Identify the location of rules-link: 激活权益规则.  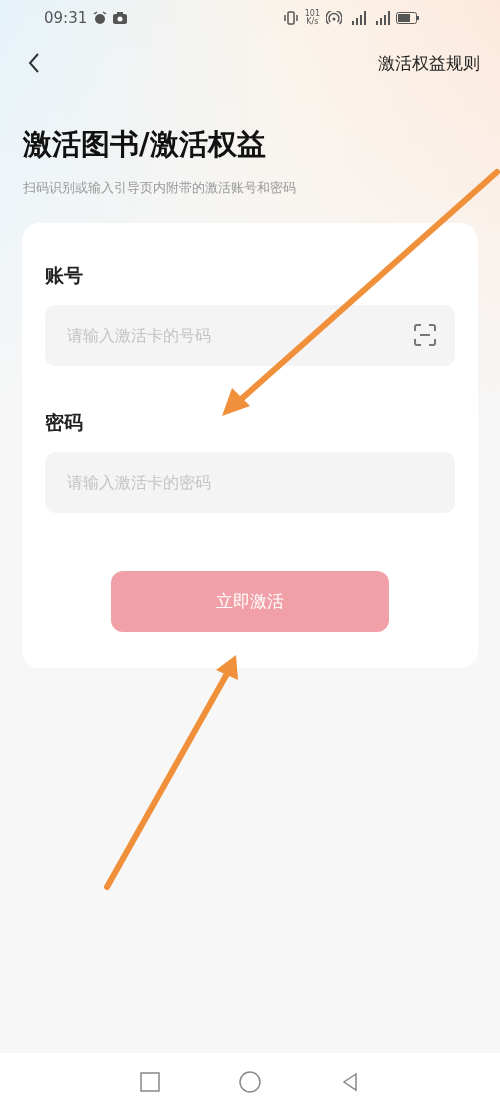
(429, 63).